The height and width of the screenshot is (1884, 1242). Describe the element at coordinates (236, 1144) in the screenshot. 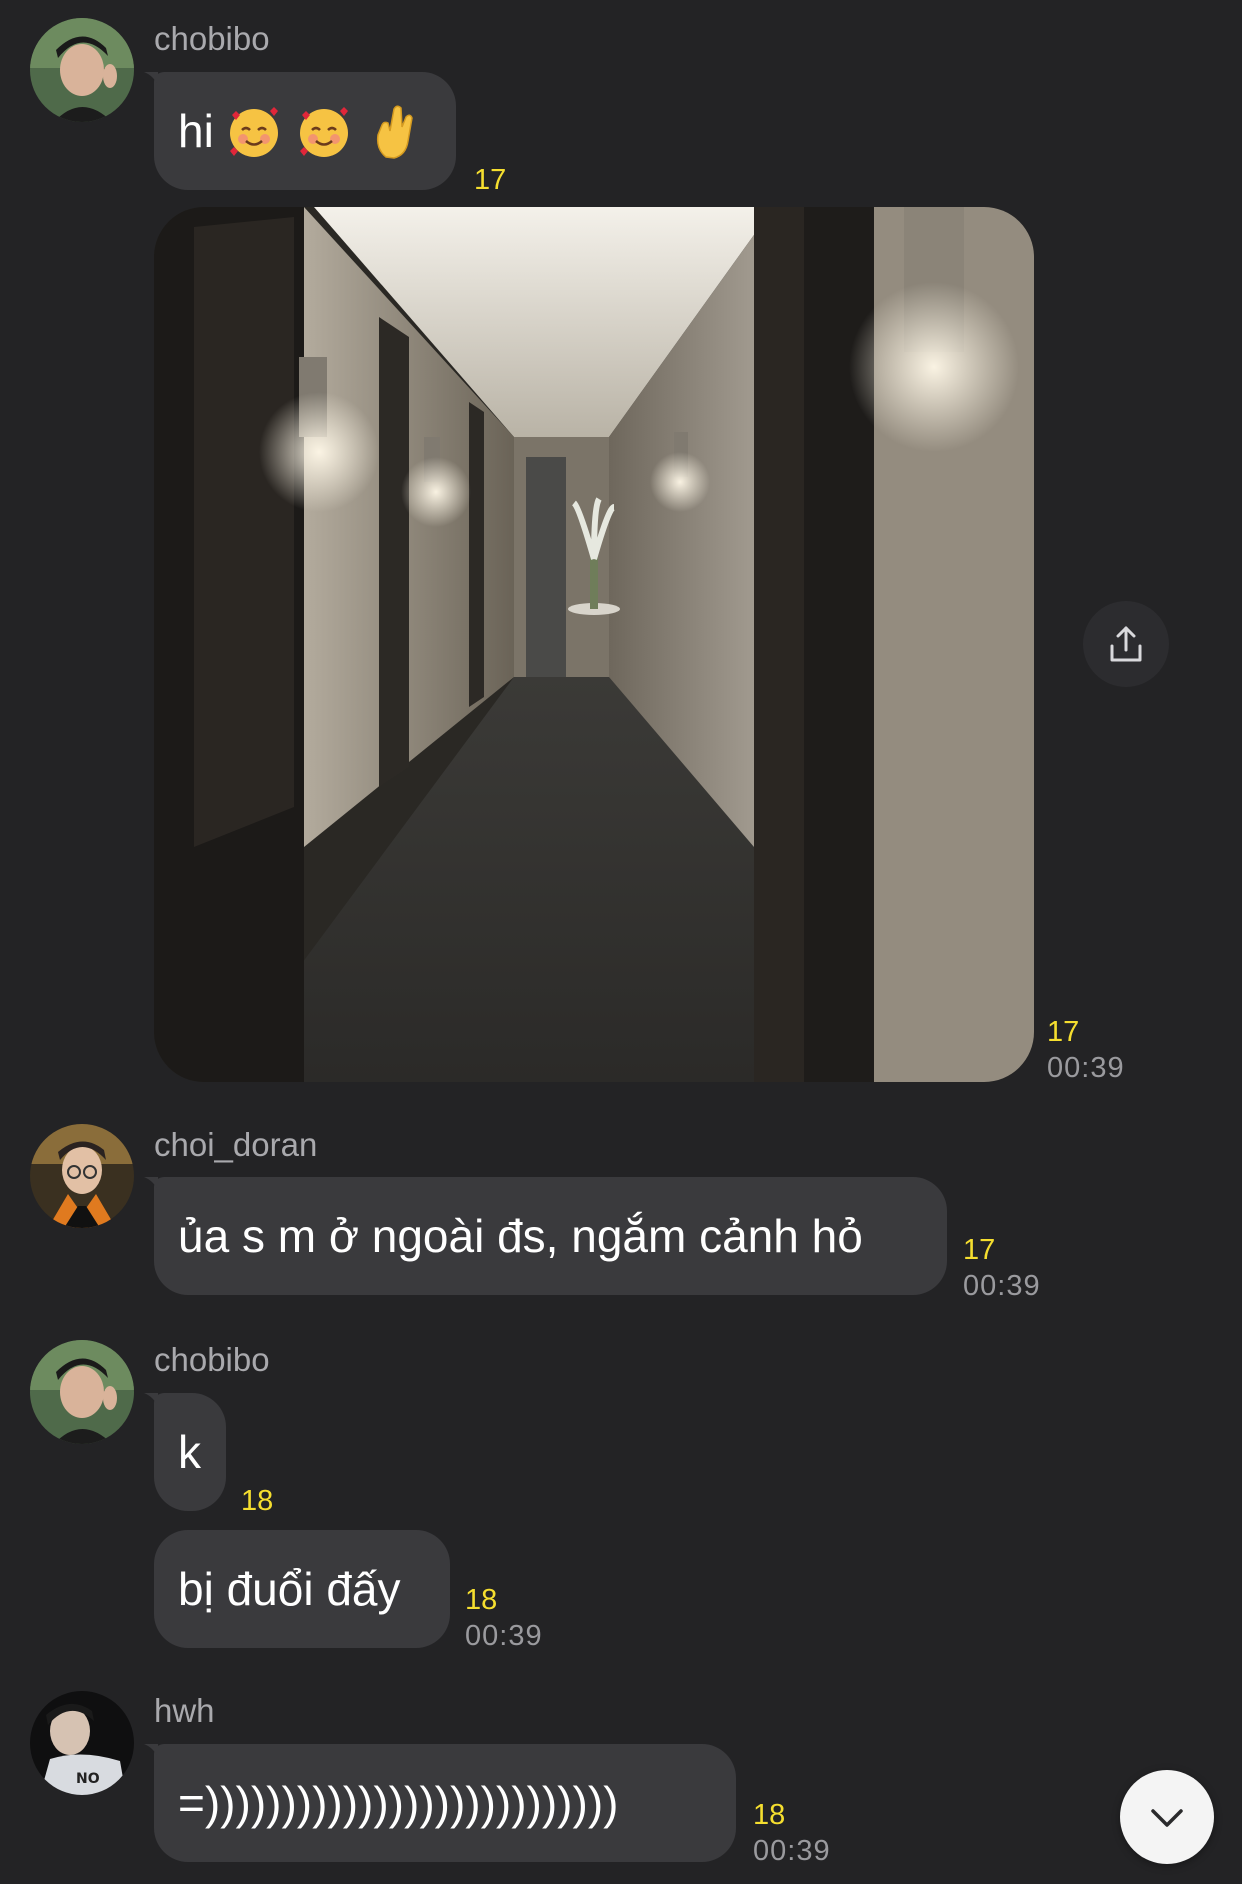

I see `sender-name: choi_doran` at that location.